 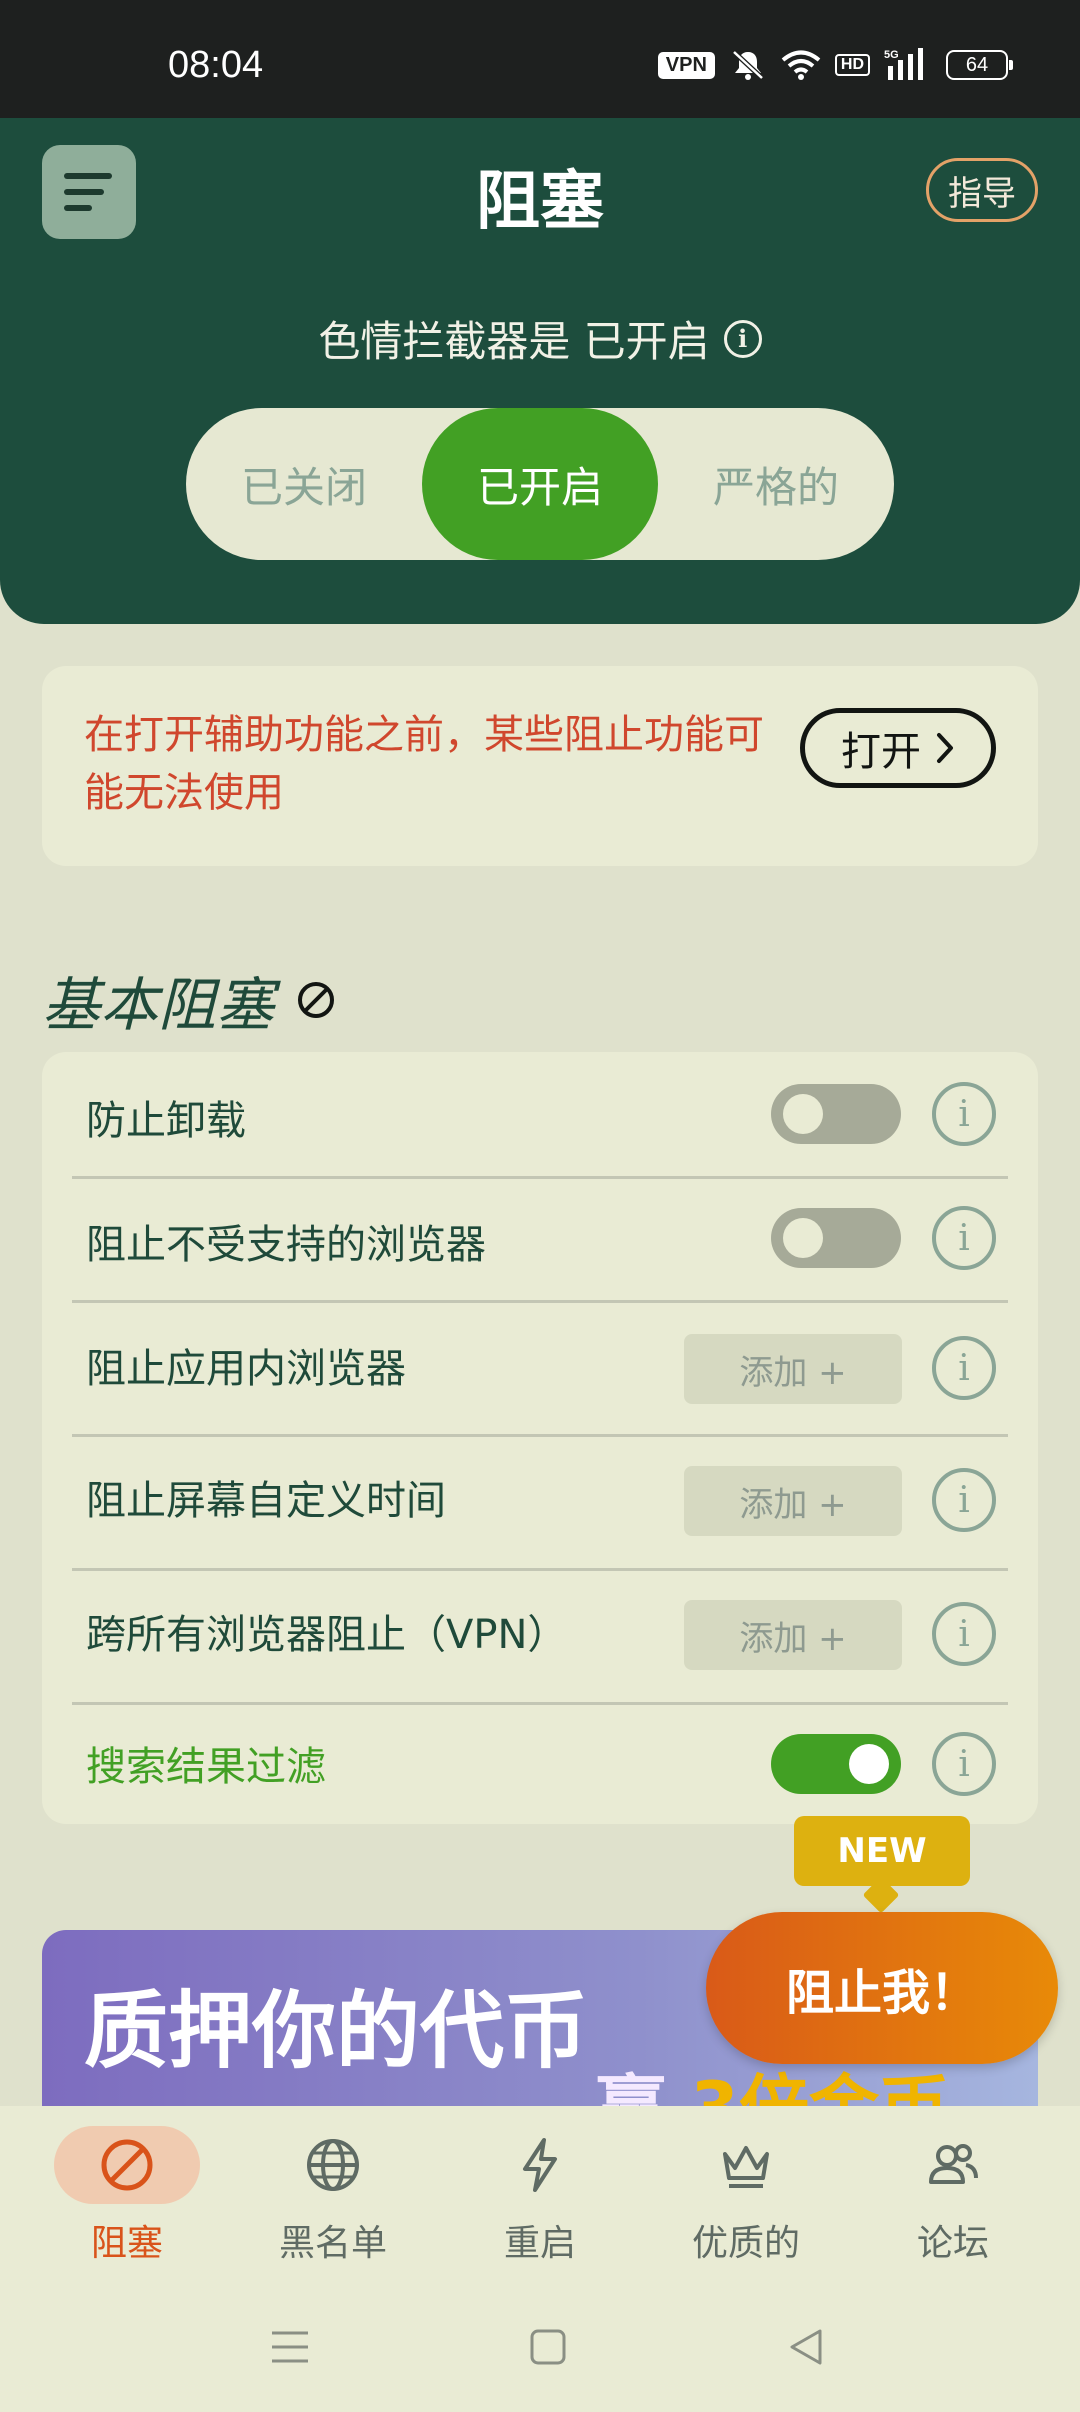 I want to click on nav-item-premium: 优质的, so click(x=746, y=2201).